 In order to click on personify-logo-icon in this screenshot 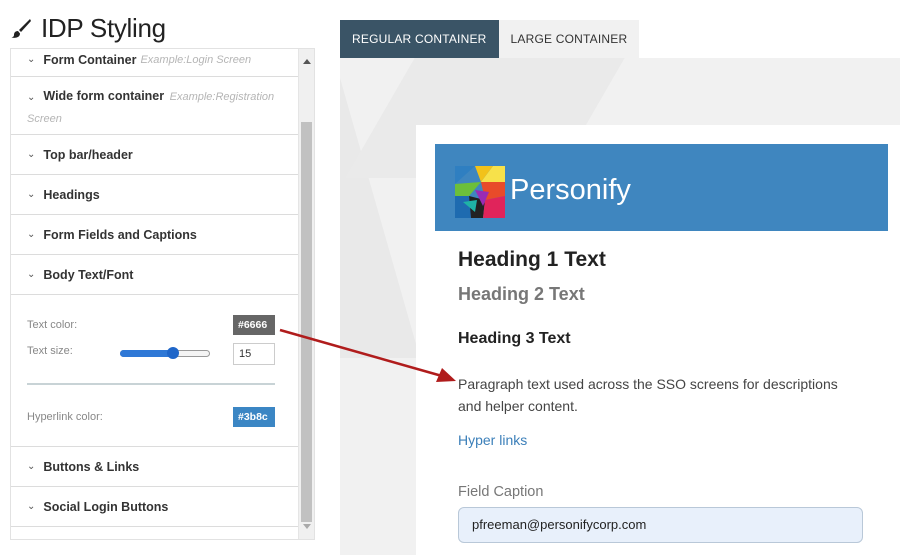, I will do `click(480, 192)`.